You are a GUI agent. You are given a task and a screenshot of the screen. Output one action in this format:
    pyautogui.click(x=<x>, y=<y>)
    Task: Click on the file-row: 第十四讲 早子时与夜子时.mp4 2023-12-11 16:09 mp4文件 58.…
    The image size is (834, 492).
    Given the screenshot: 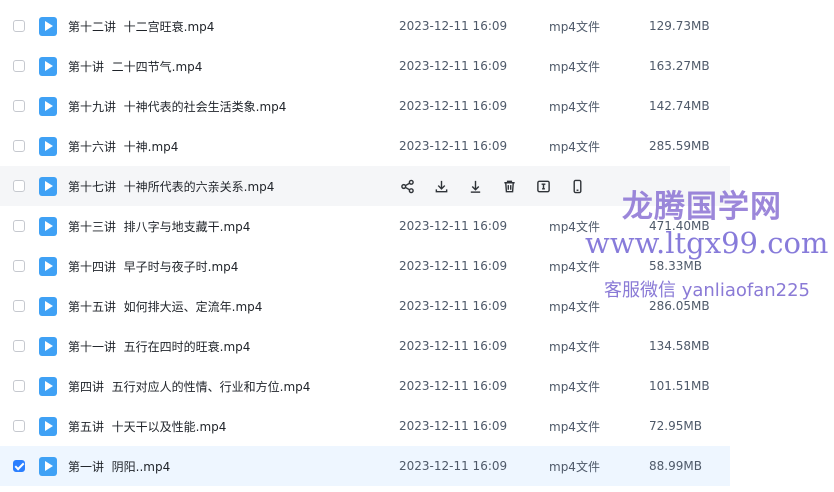 What is the action you would take?
    pyautogui.click(x=365, y=266)
    